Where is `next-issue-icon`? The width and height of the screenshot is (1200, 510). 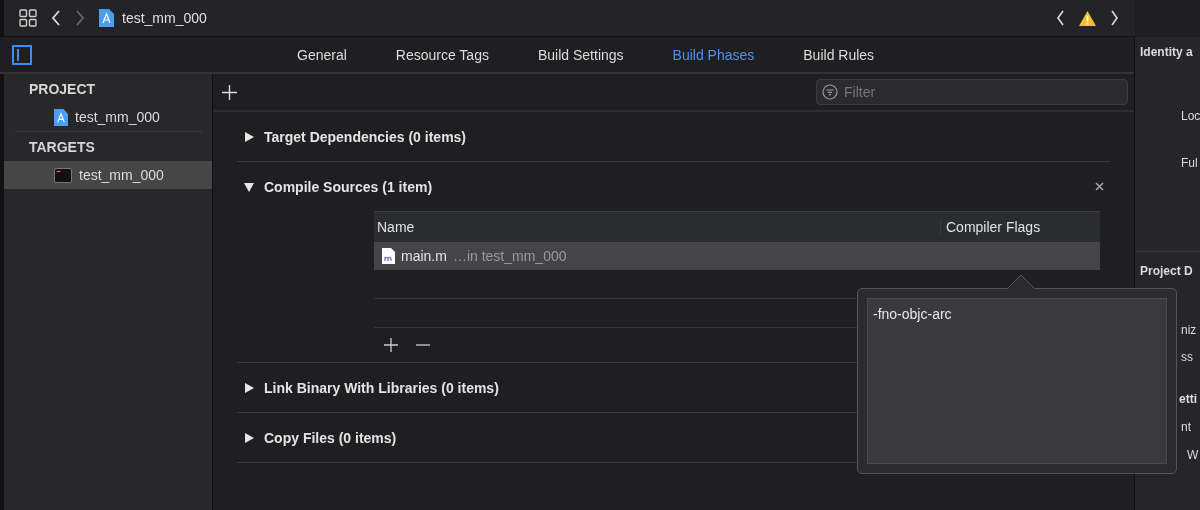
next-issue-icon is located at coordinates (1114, 18).